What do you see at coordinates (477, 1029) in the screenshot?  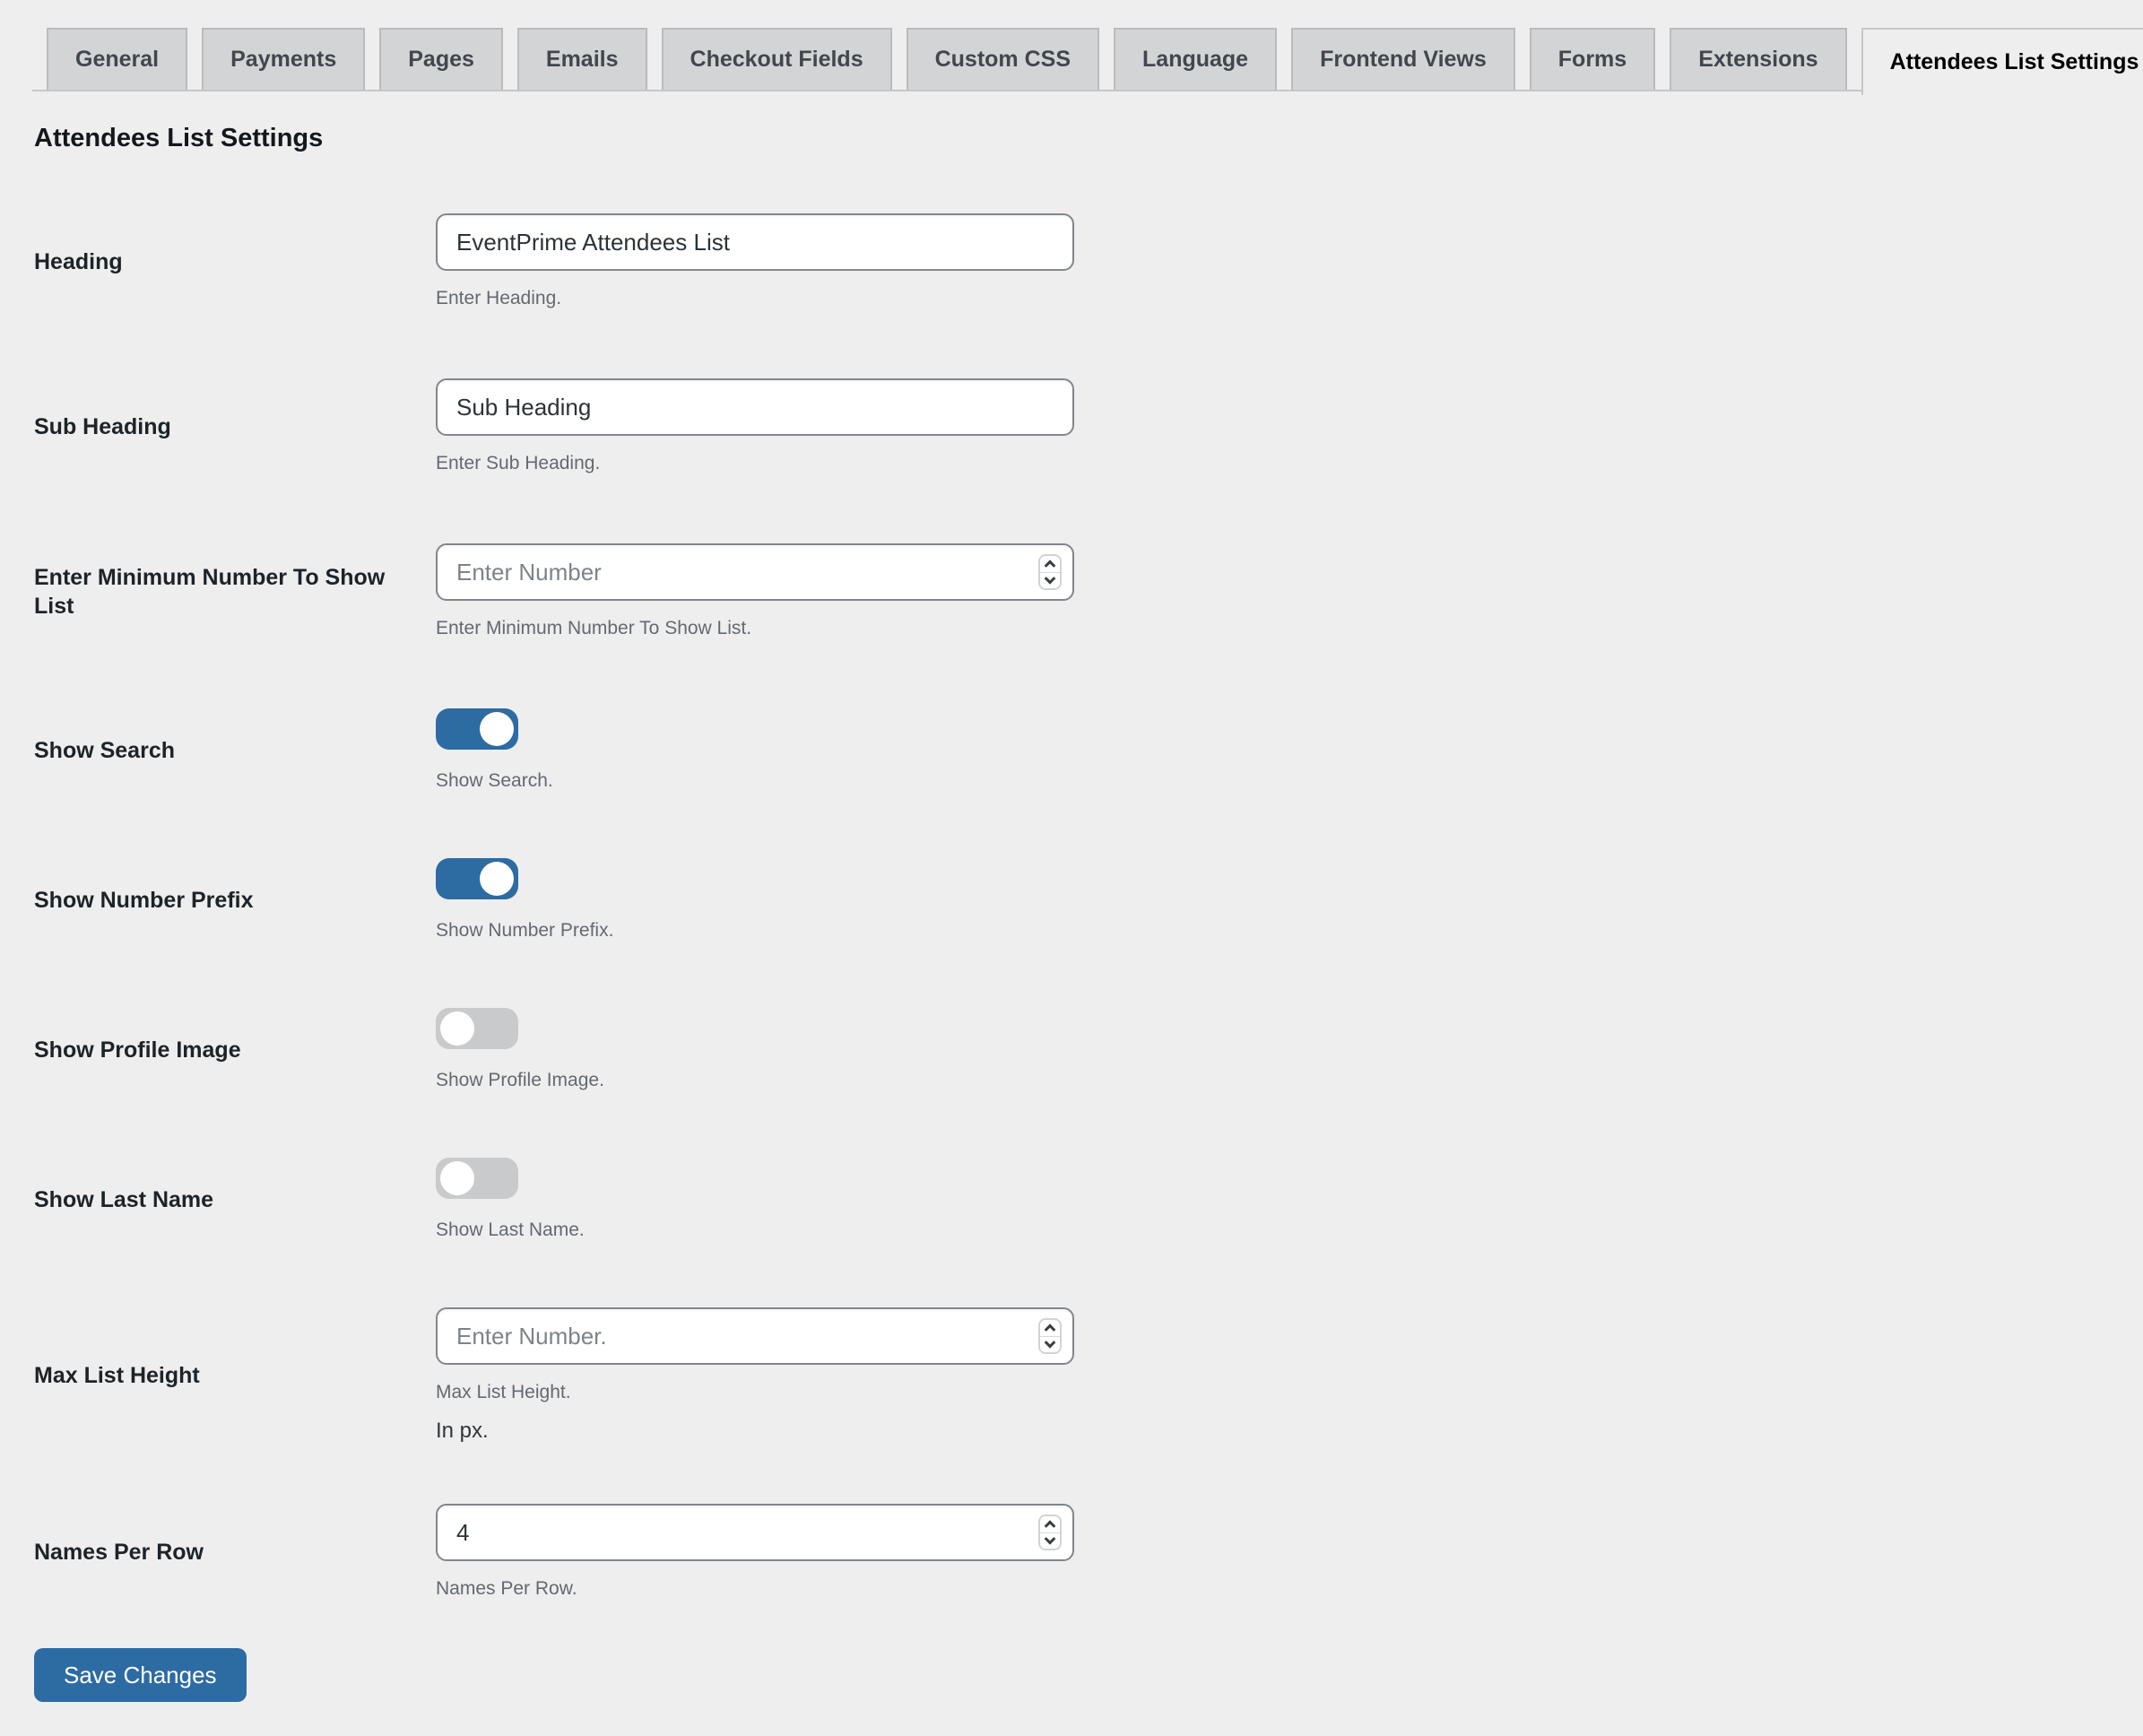 I see `show-profile-image-toggle` at bounding box center [477, 1029].